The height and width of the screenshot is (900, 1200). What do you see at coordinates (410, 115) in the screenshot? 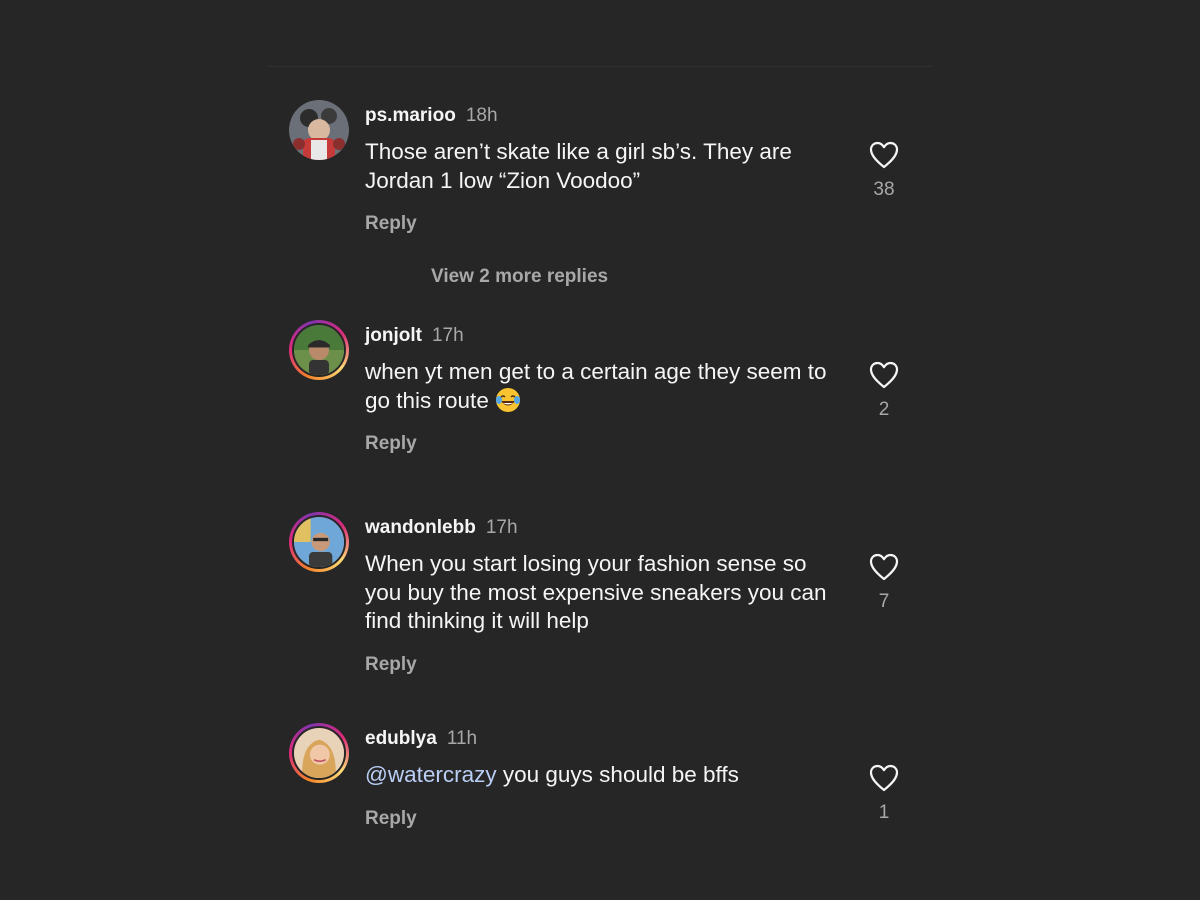
I see `username: ps.marioo` at bounding box center [410, 115].